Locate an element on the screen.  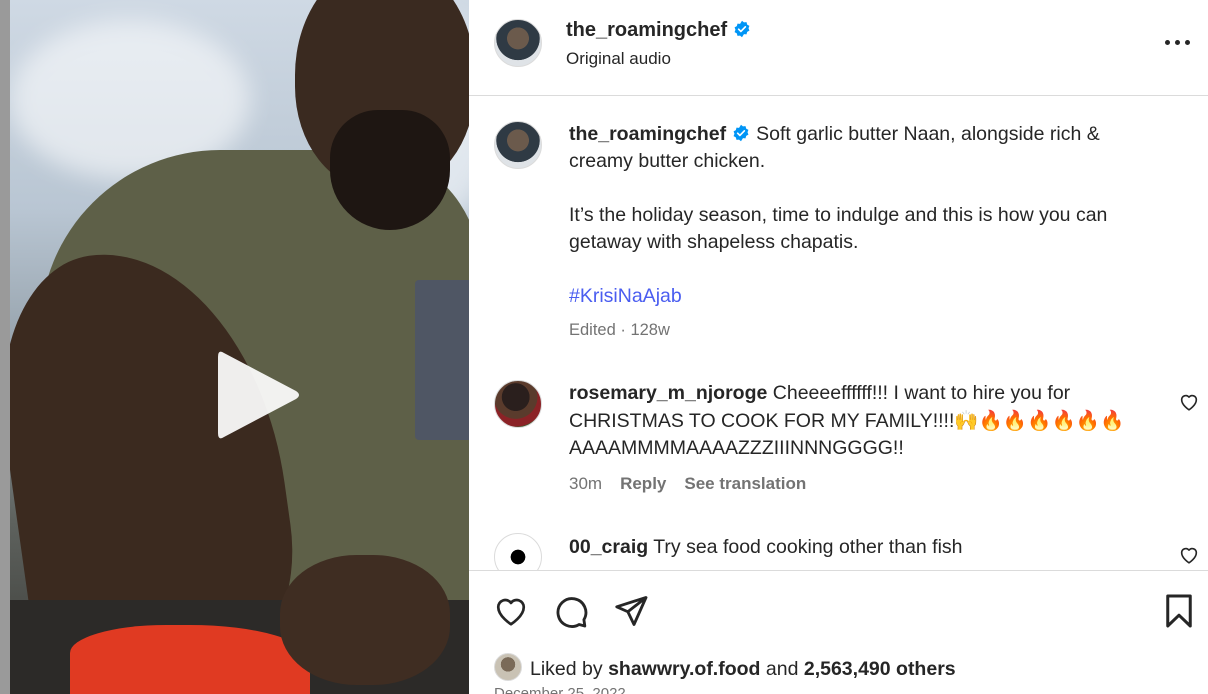
window-edge is located at coordinates (5, 347).